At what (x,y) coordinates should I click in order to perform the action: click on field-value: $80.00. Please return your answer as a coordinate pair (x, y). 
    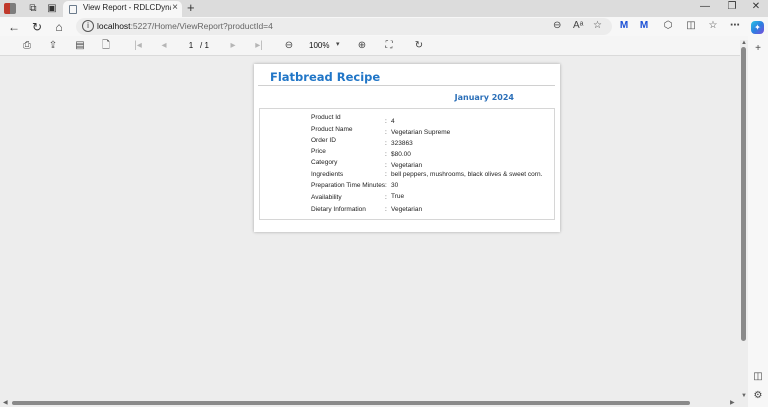
    Looking at the image, I should click on (401, 154).